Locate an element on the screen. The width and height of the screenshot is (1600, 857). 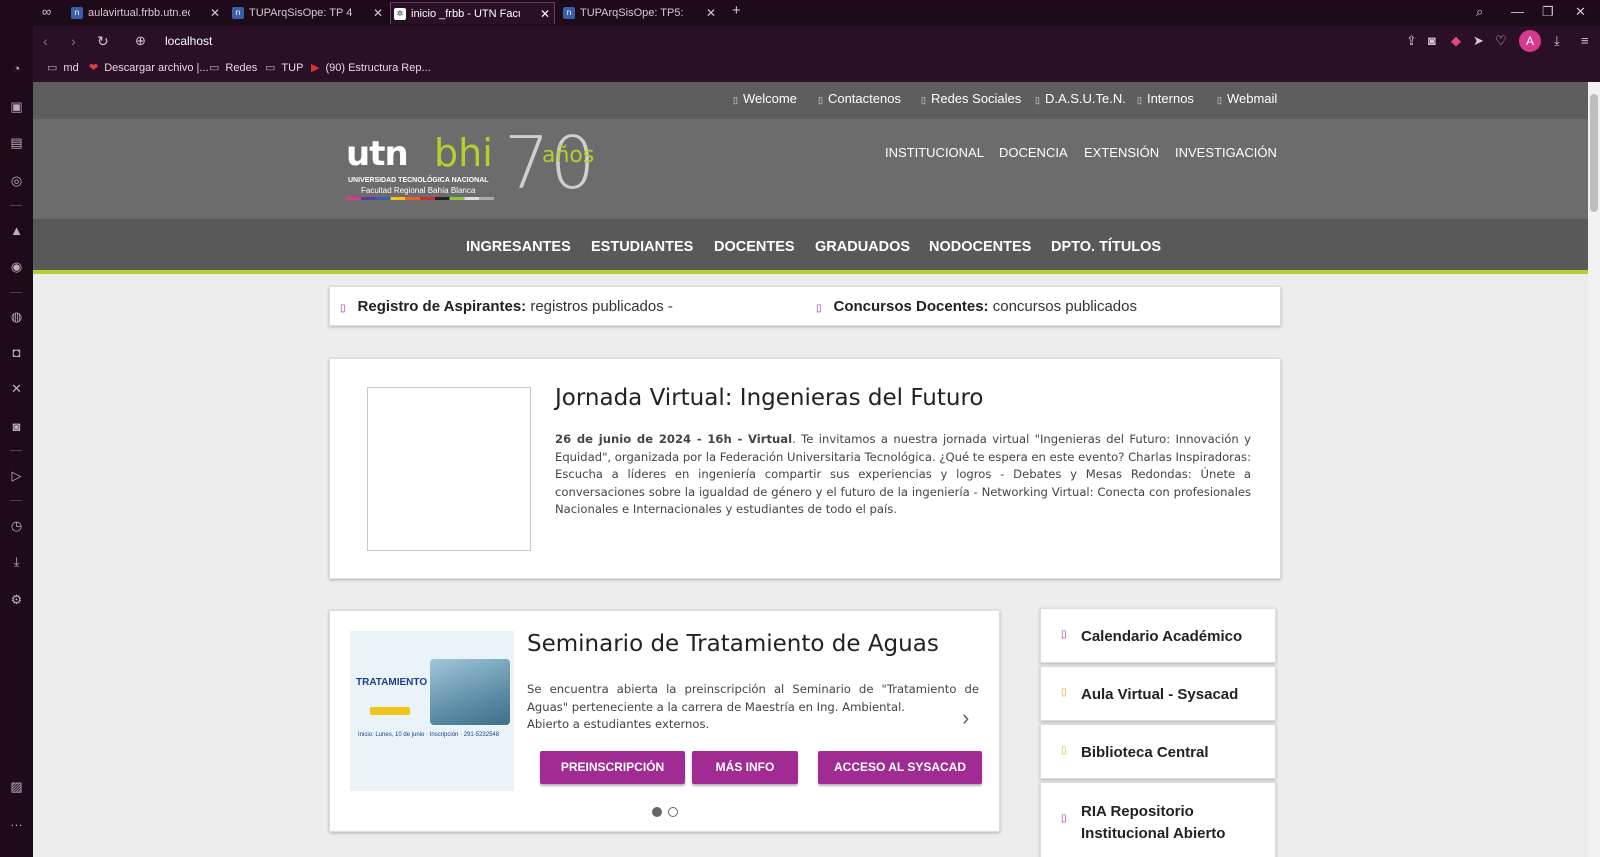
chevron-right-icon: › is located at coordinates (965, 718).